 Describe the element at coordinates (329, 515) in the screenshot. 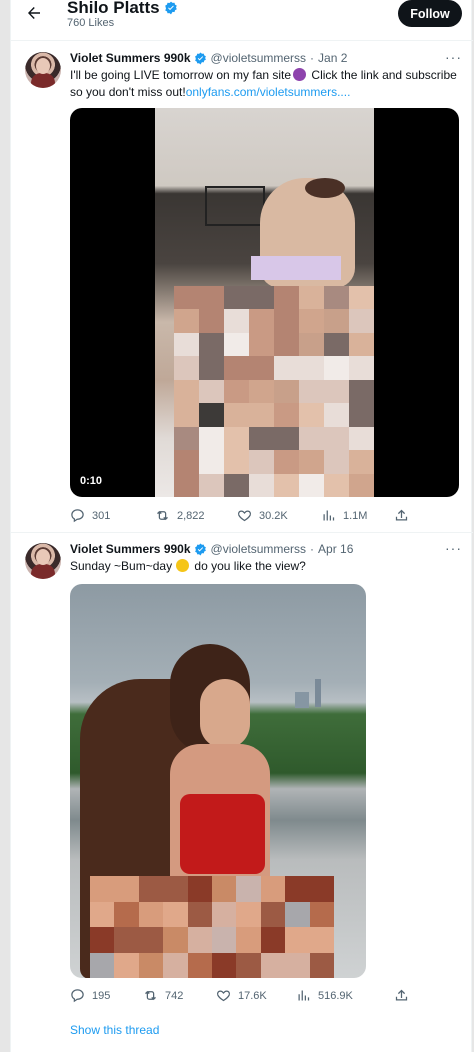

I see `views-chart-icon` at that location.